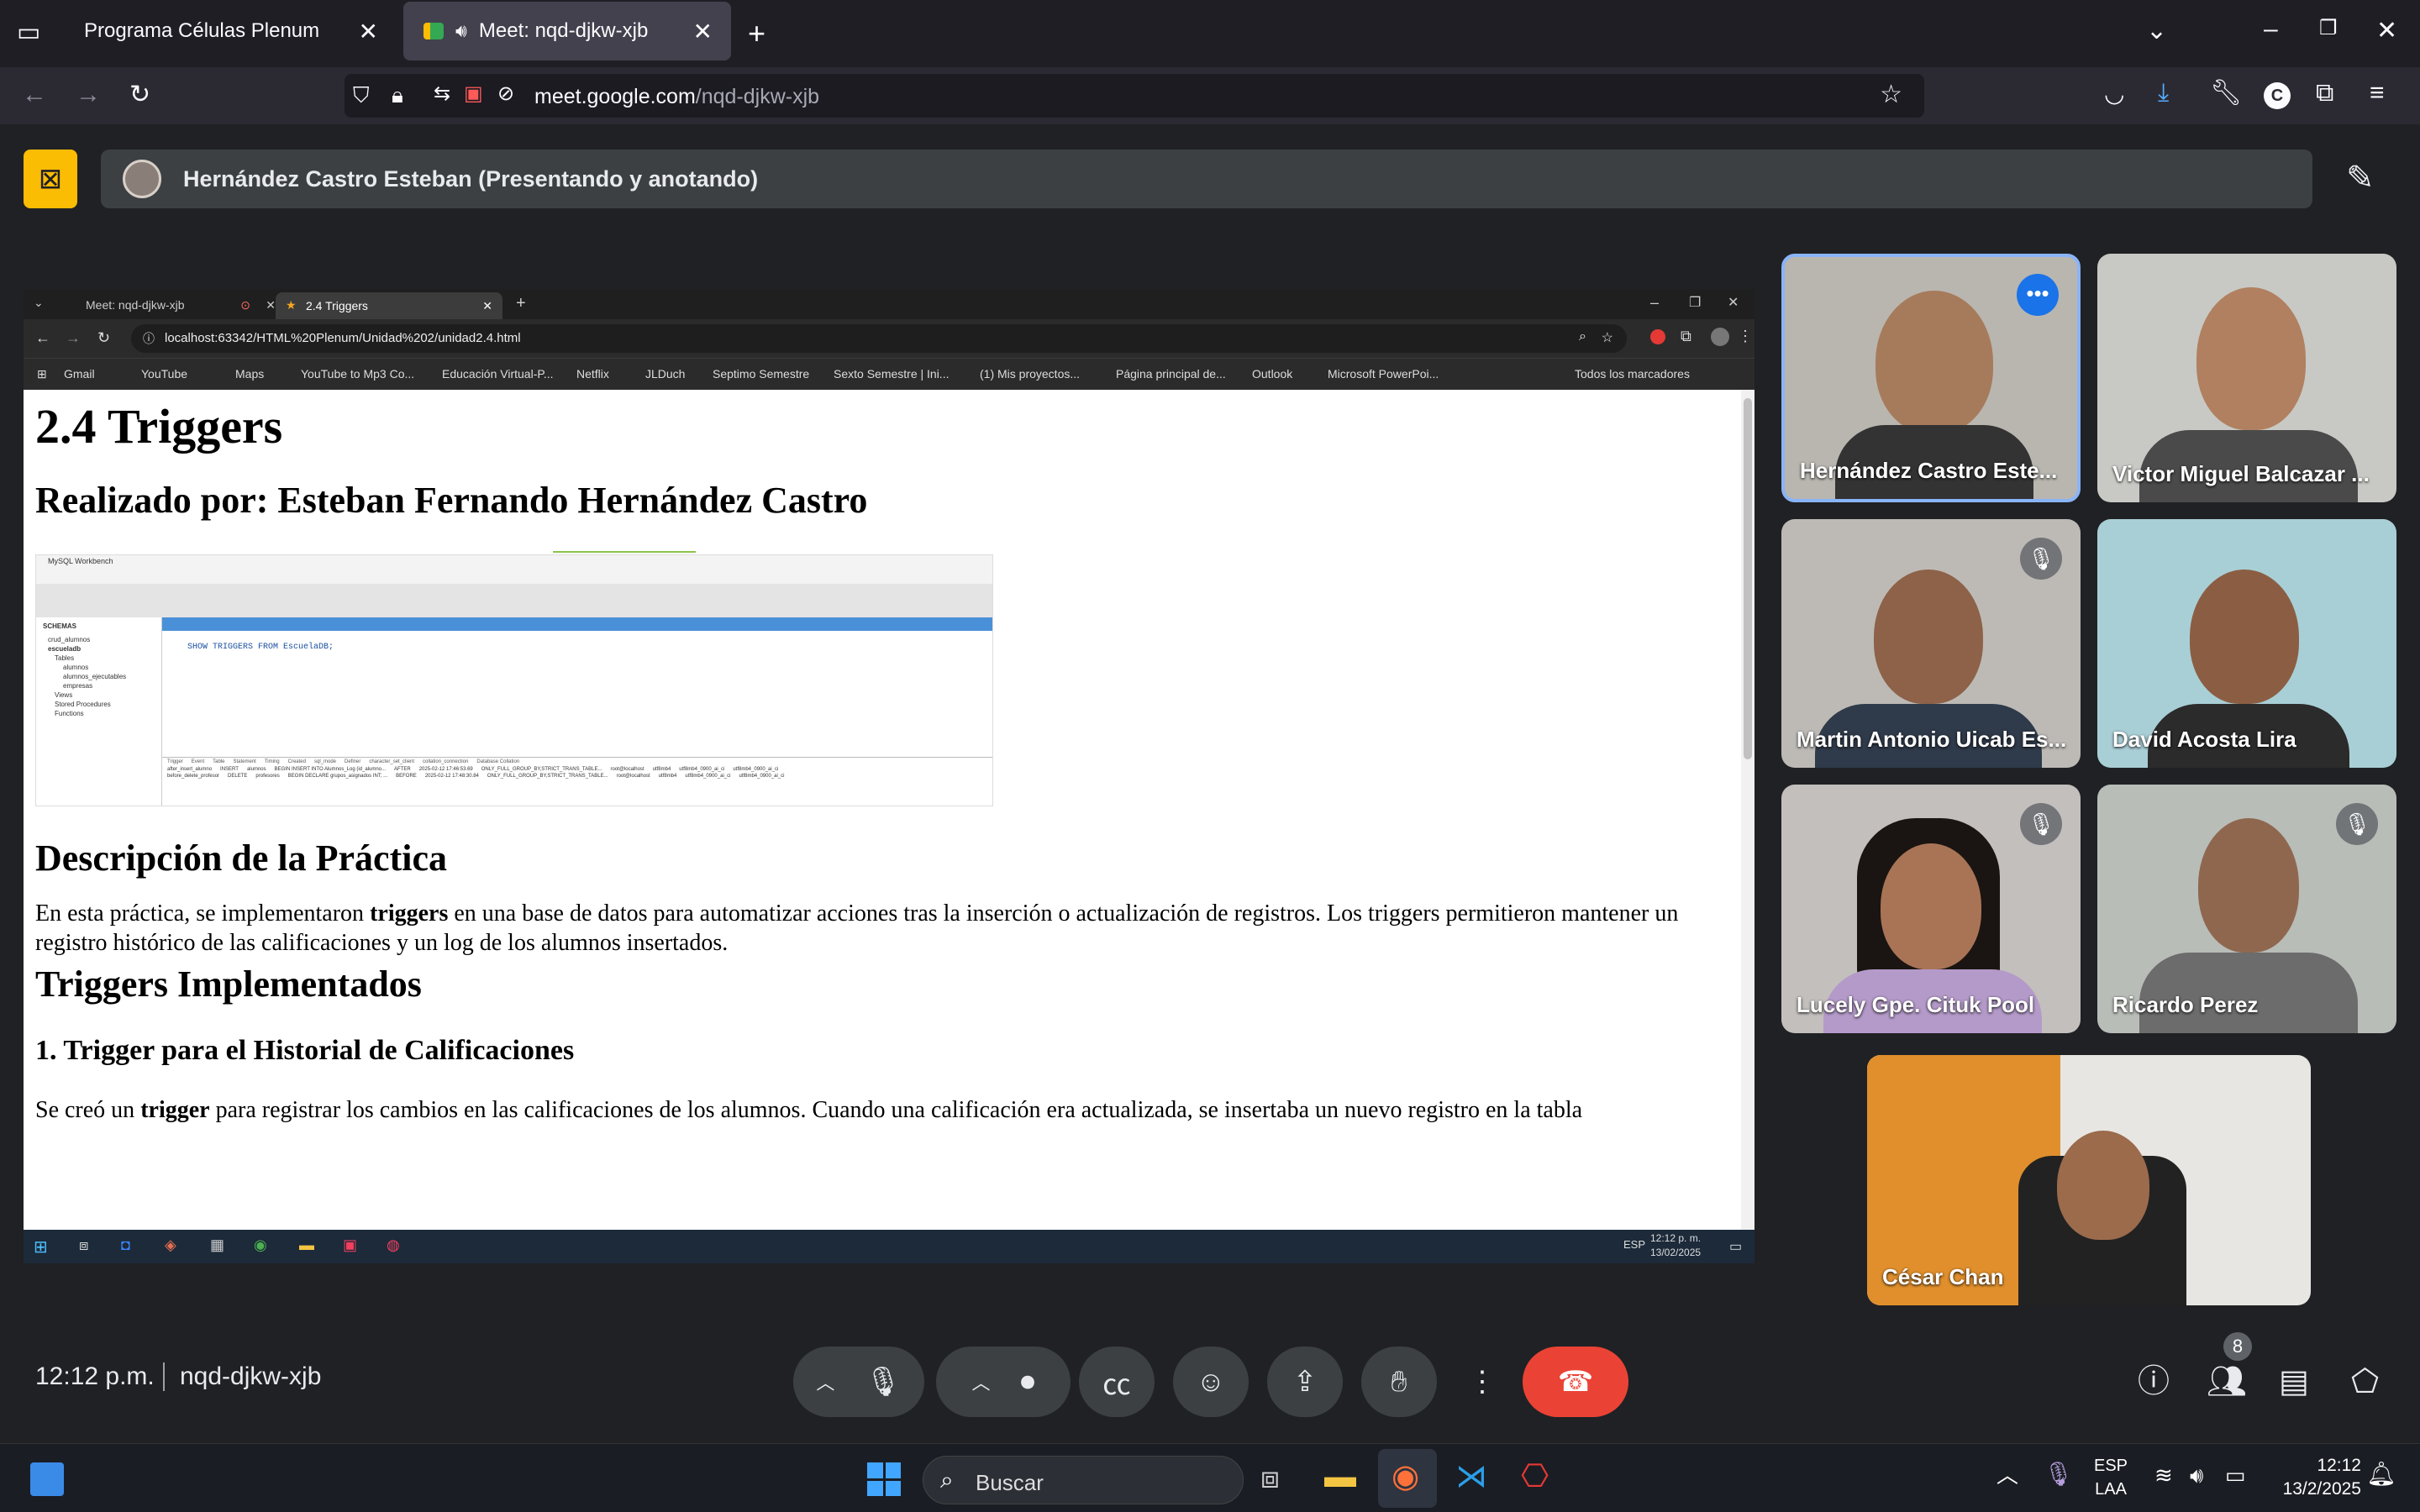 The height and width of the screenshot is (1512, 2420). Describe the element at coordinates (665, 374) in the screenshot. I see `bookmark-item: JLDuch` at that location.